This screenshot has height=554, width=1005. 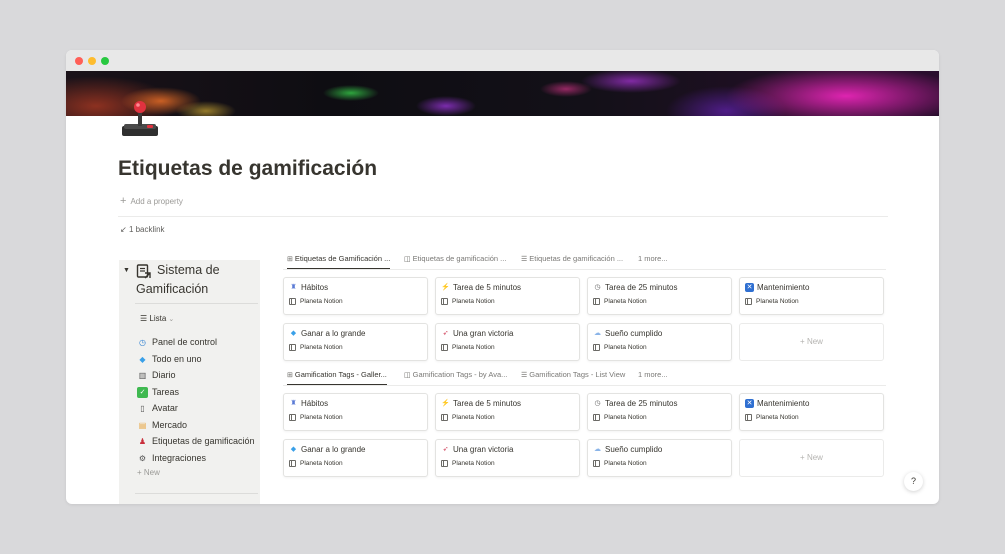 What do you see at coordinates (407, 259) in the screenshot?
I see `board-icon: ◫` at bounding box center [407, 259].